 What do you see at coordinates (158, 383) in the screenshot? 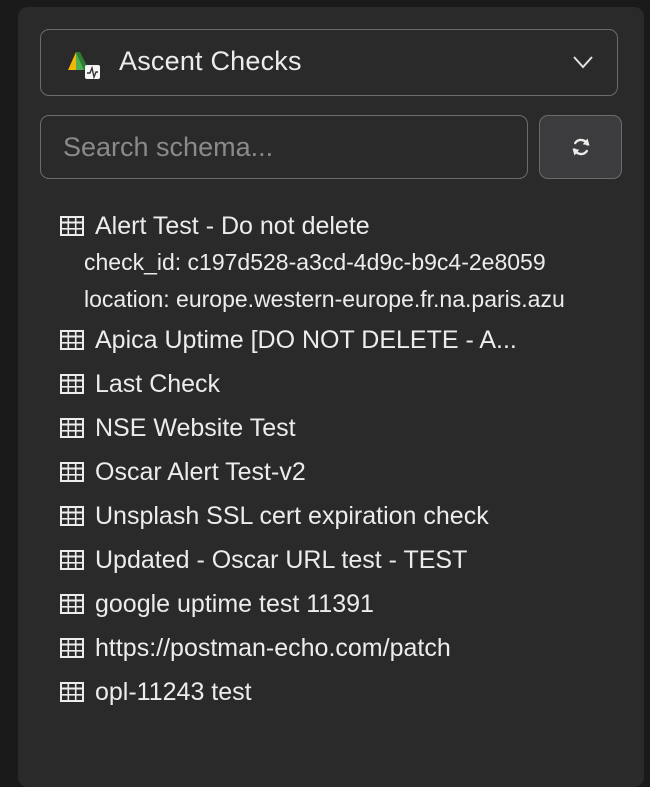
I see `tree-item-label: Last Check` at bounding box center [158, 383].